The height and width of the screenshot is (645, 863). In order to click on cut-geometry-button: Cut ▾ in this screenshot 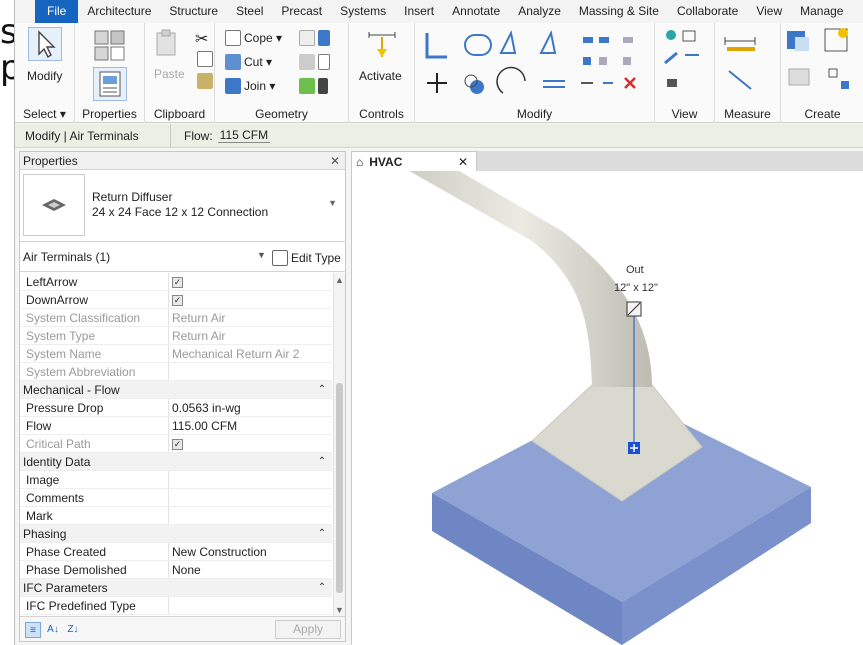, I will do `click(248, 62)`.